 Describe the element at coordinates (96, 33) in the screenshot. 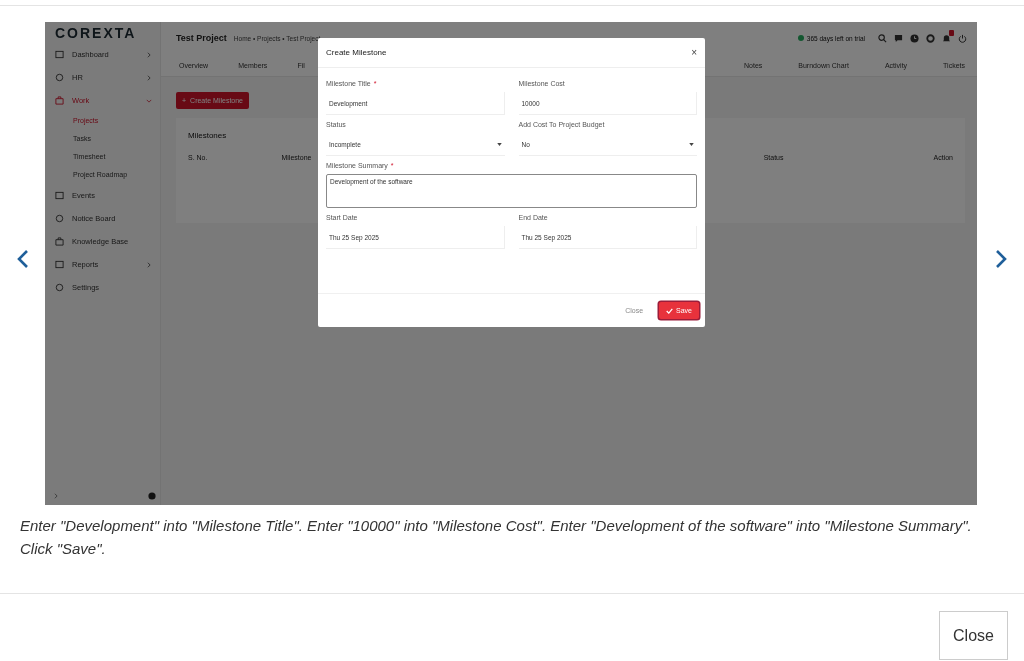

I see `logo: COREXTA` at that location.